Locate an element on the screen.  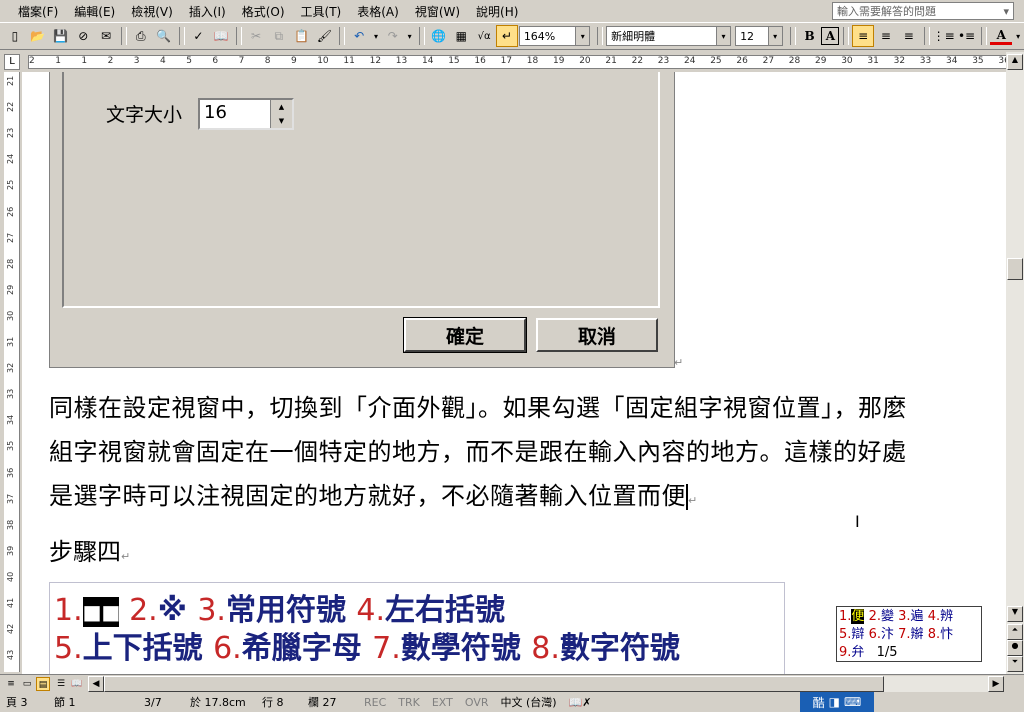
font-color-dropdown-icon: ▾ is located at coordinates (1018, 36).